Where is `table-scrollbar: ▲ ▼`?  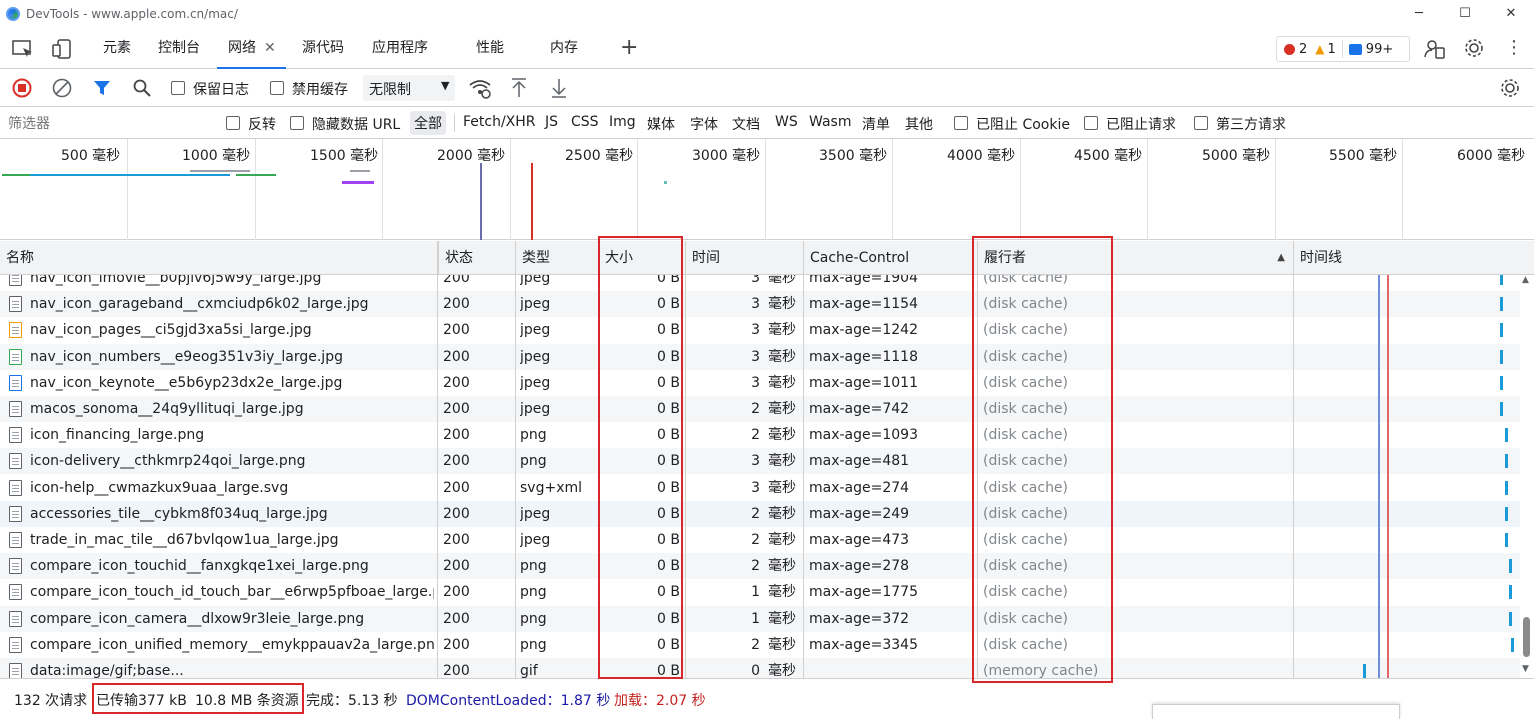 table-scrollbar: ▲ ▼ is located at coordinates (1527, 476).